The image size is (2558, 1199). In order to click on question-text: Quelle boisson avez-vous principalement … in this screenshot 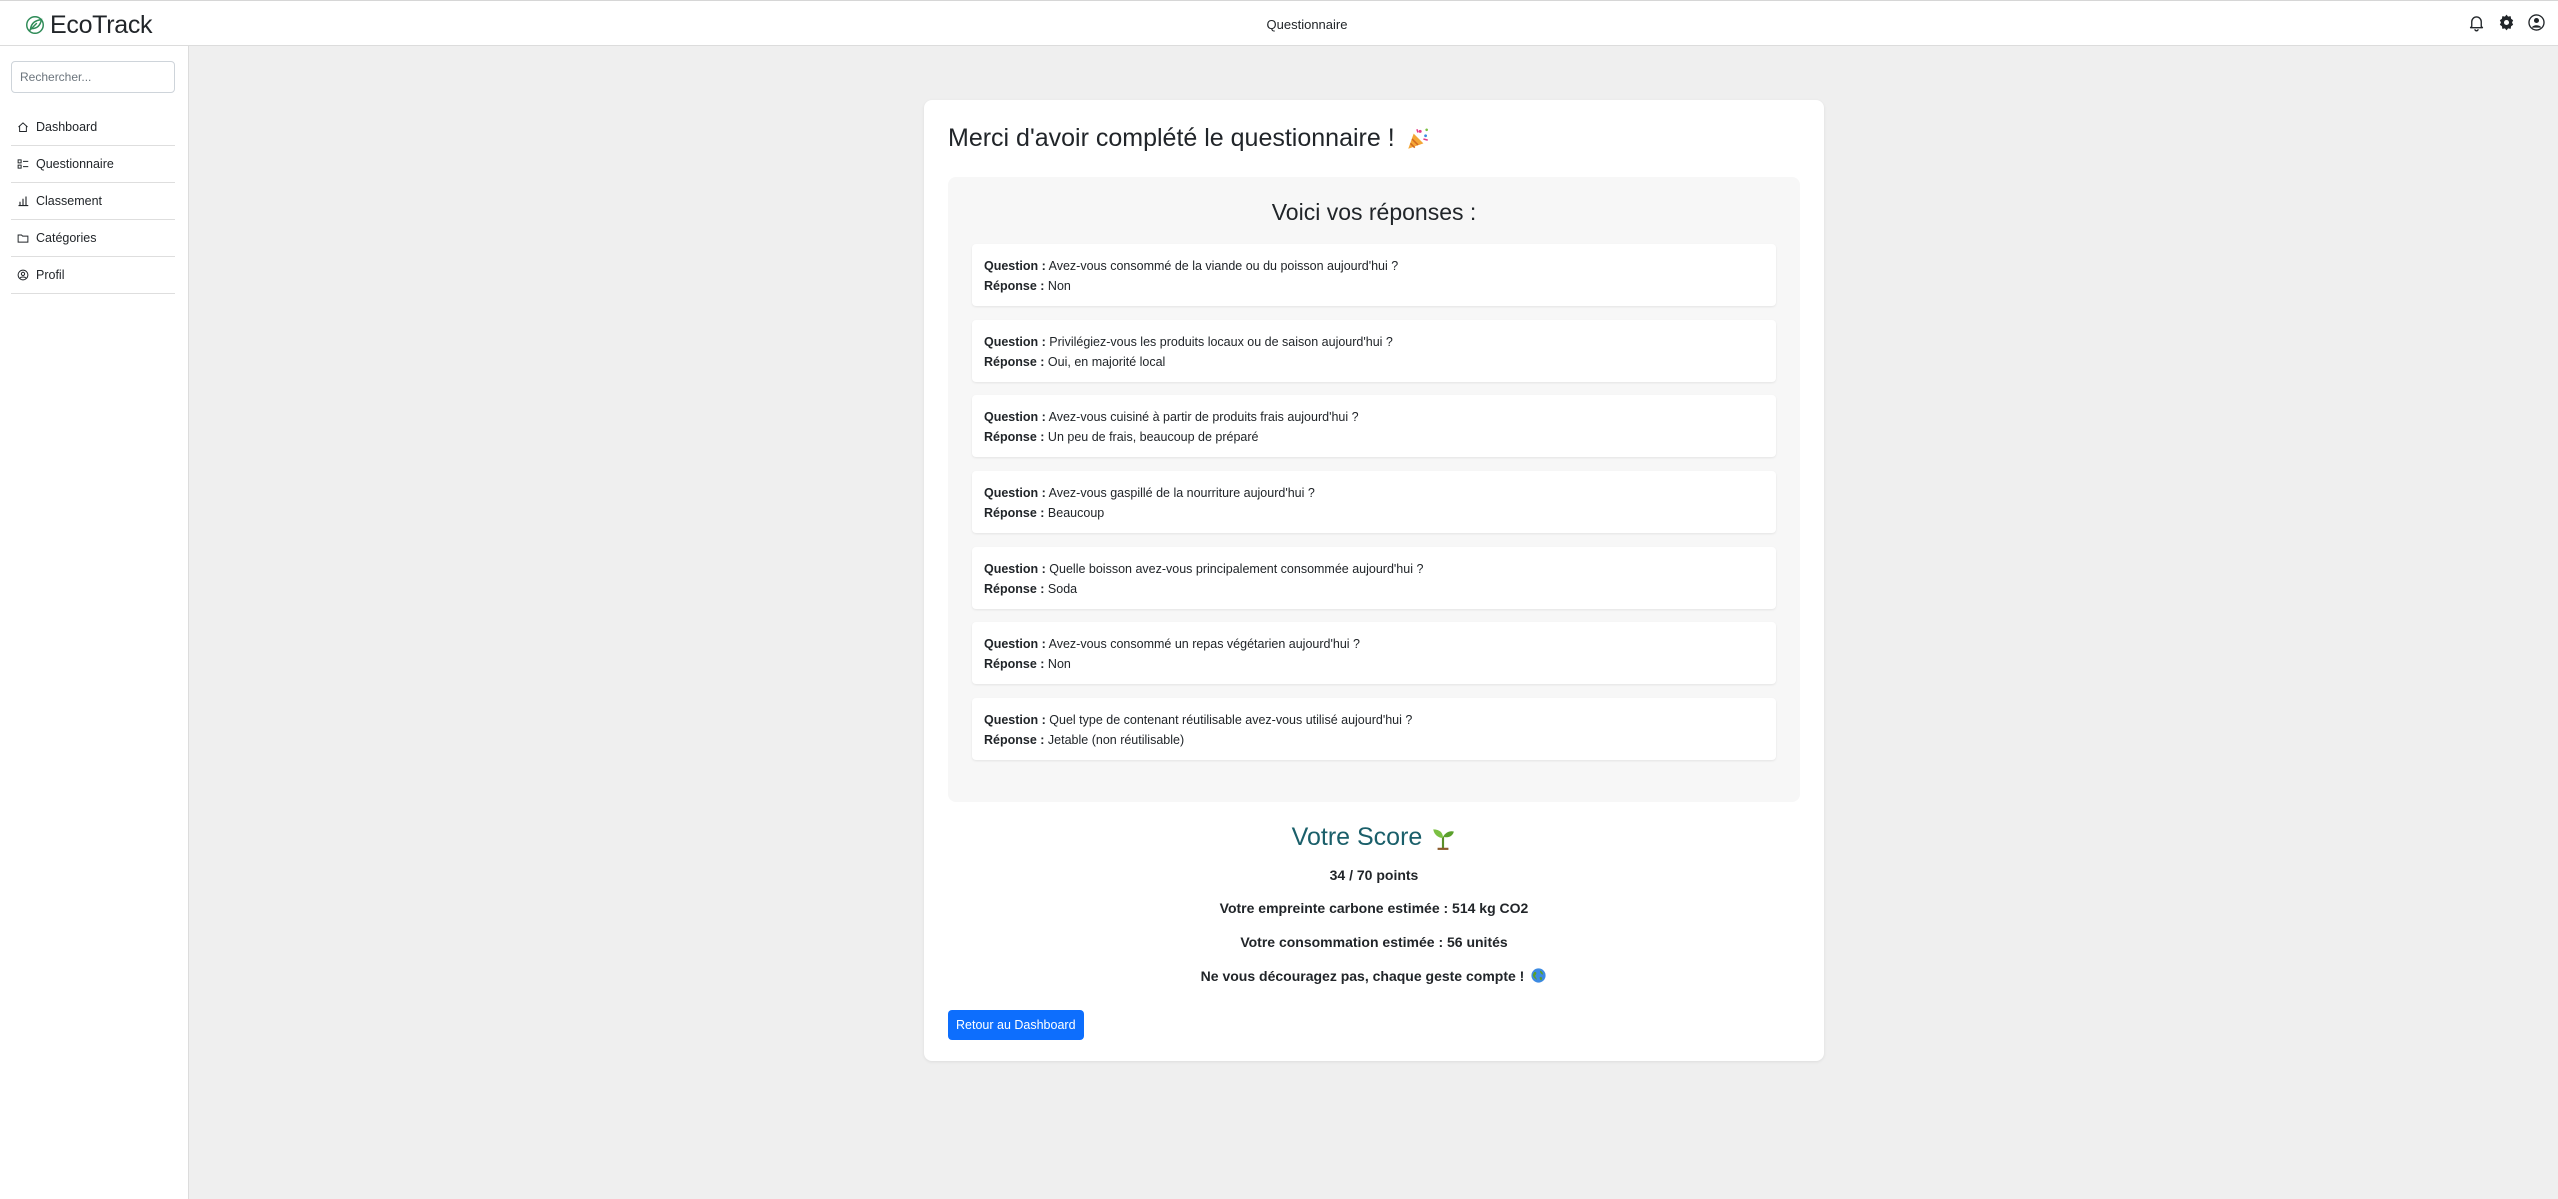, I will do `click(1236, 568)`.